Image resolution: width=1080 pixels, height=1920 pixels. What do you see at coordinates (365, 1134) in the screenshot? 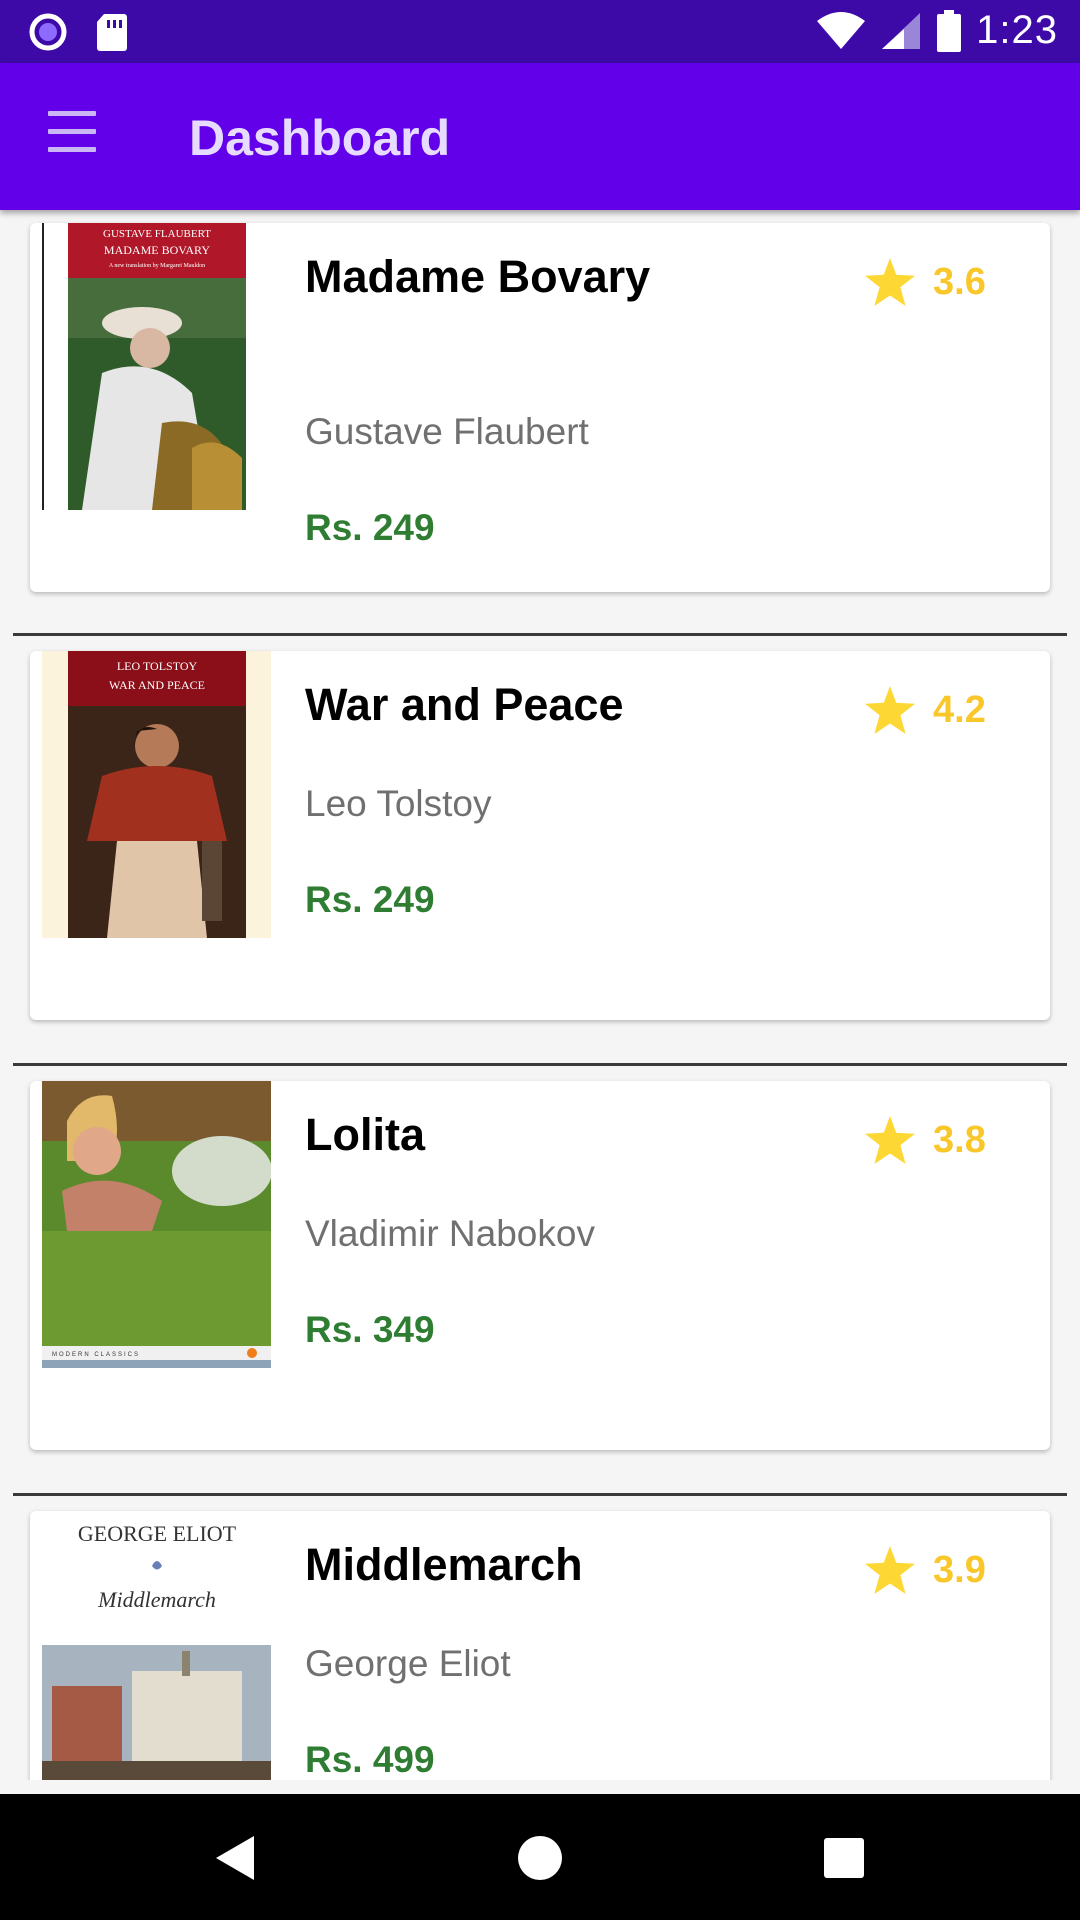
I see `book-title: Lolita` at bounding box center [365, 1134].